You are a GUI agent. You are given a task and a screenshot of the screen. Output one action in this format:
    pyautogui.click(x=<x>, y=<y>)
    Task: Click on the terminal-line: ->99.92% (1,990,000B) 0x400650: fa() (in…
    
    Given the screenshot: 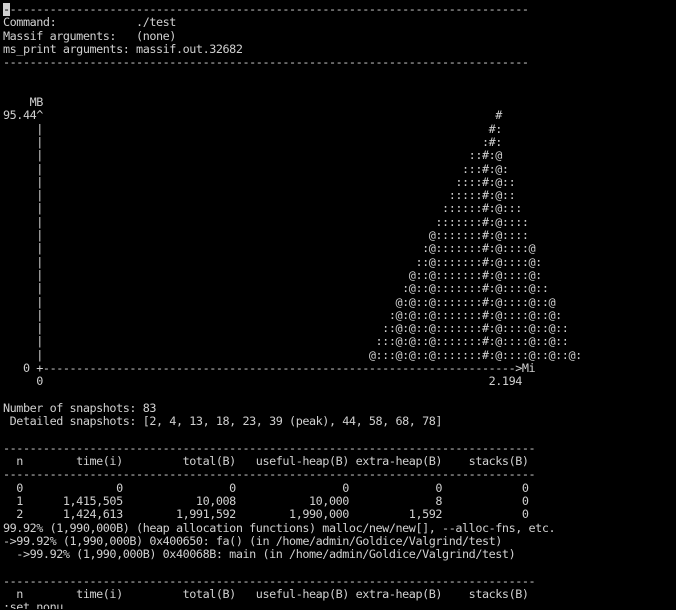 What is the action you would take?
    pyautogui.click(x=252, y=541)
    